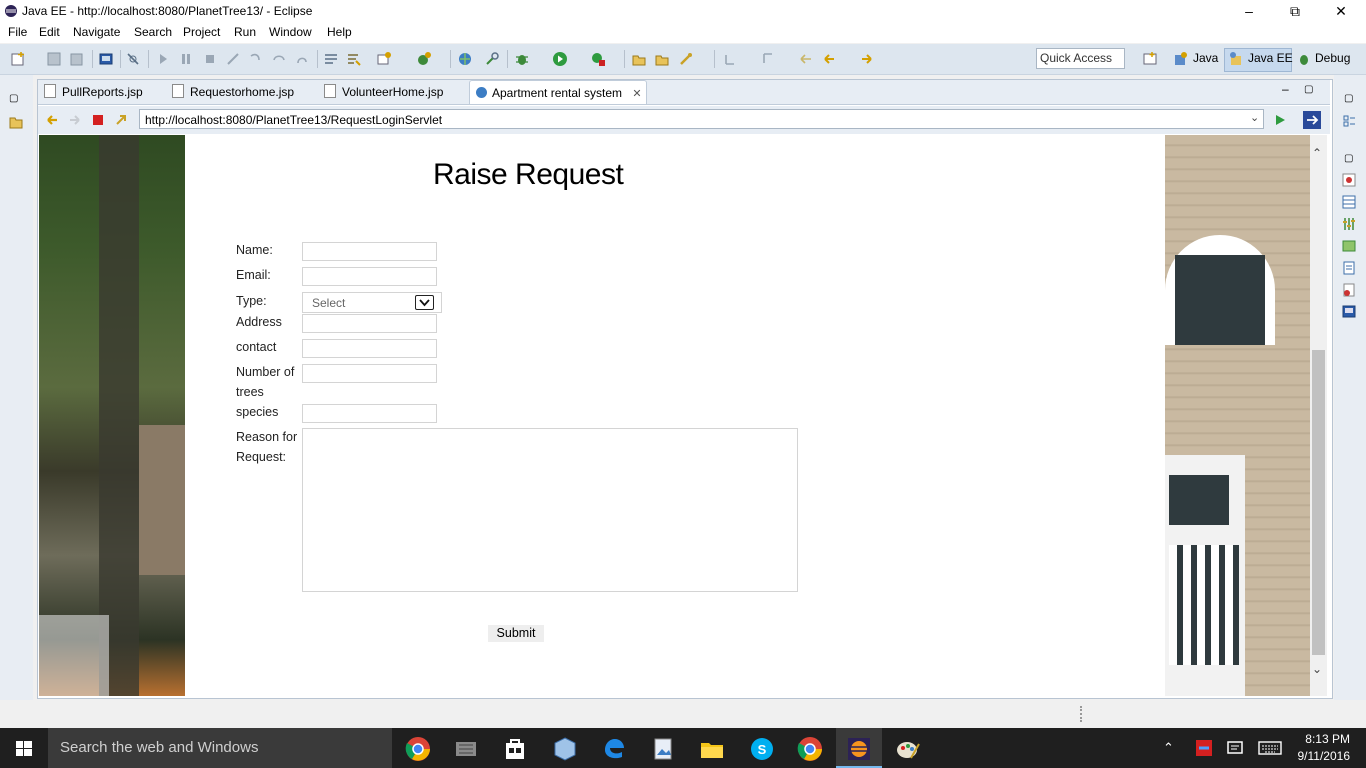  What do you see at coordinates (13, 98) in the screenshot?
I see `restore-left-icon: ▢` at bounding box center [13, 98].